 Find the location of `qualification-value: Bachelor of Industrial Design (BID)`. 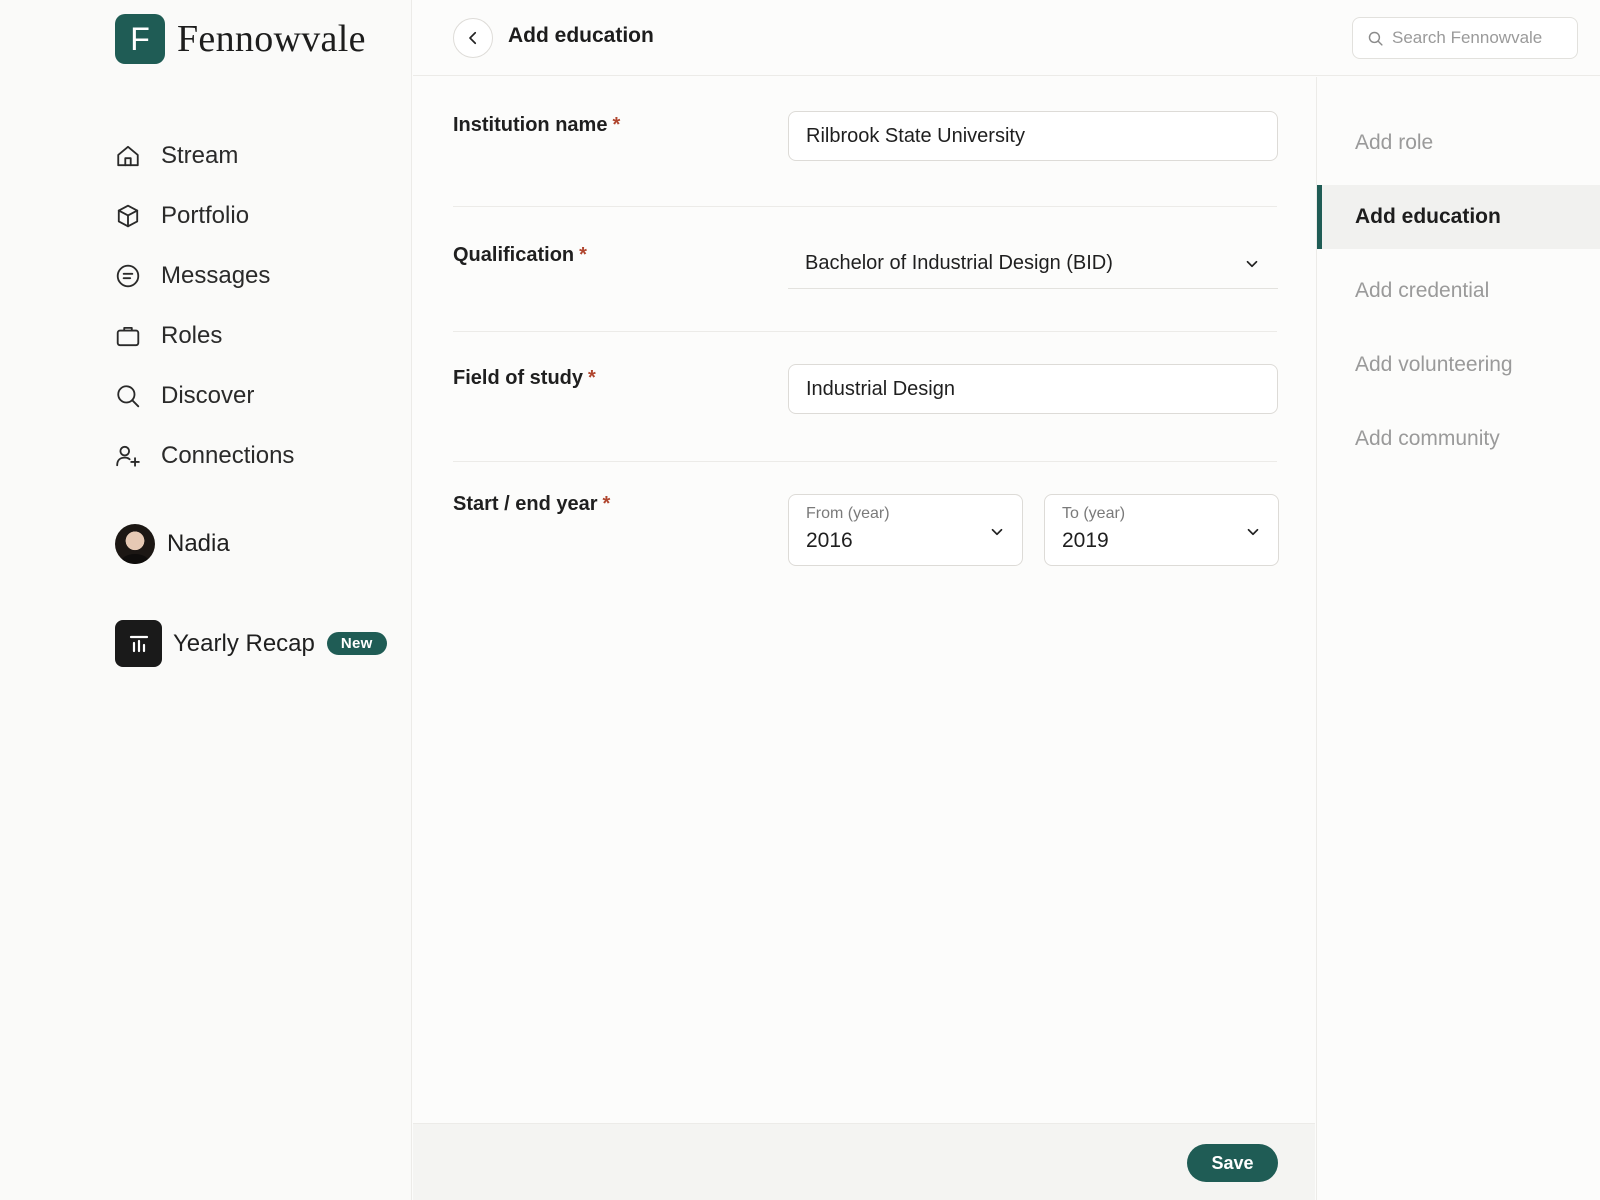

qualification-value: Bachelor of Industrial Design (BID) is located at coordinates (959, 263).